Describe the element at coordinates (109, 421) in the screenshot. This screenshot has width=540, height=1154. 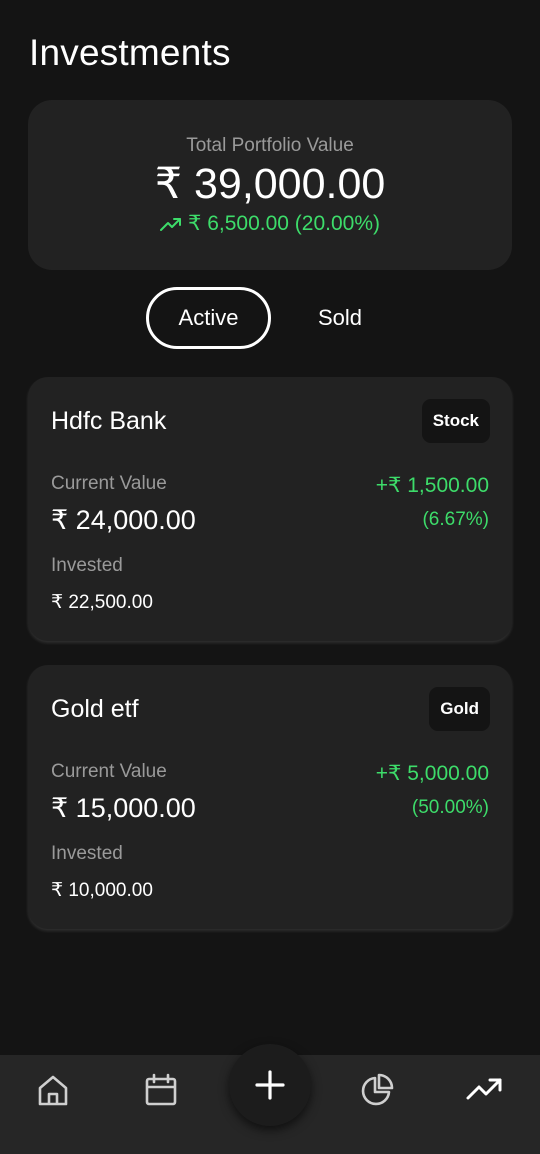
I see `investment-name: Hdfc Bank` at that location.